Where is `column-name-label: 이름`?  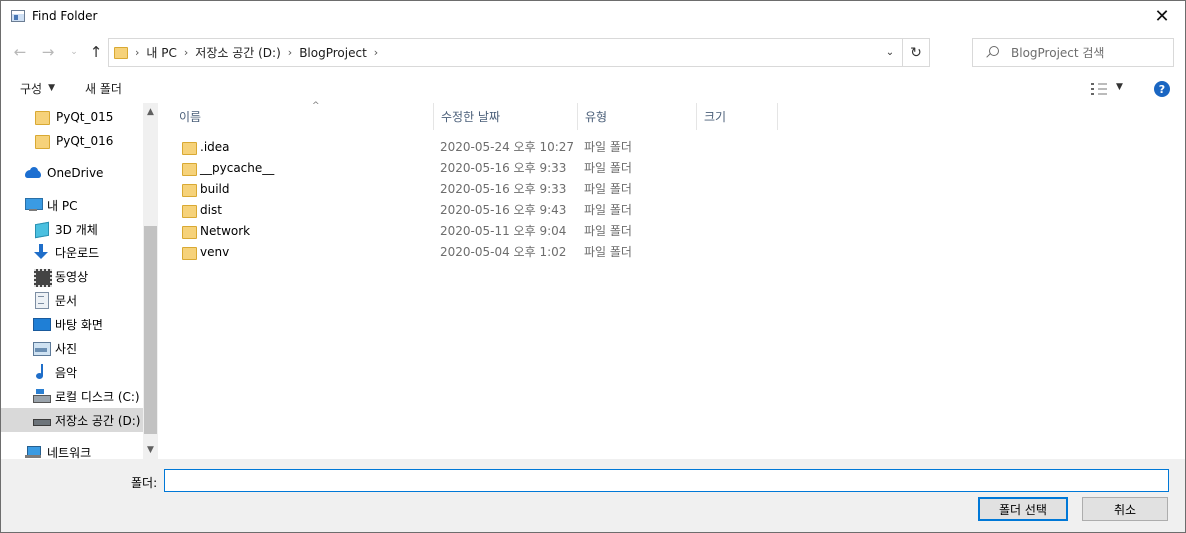
column-name-label: 이름 is located at coordinates (190, 117).